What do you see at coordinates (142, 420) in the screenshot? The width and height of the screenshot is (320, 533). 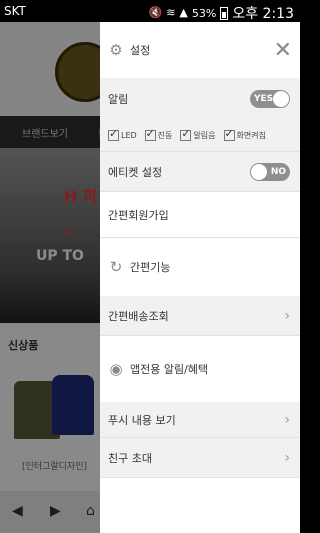 I see `menu-label: 푸시 내용 보기` at bounding box center [142, 420].